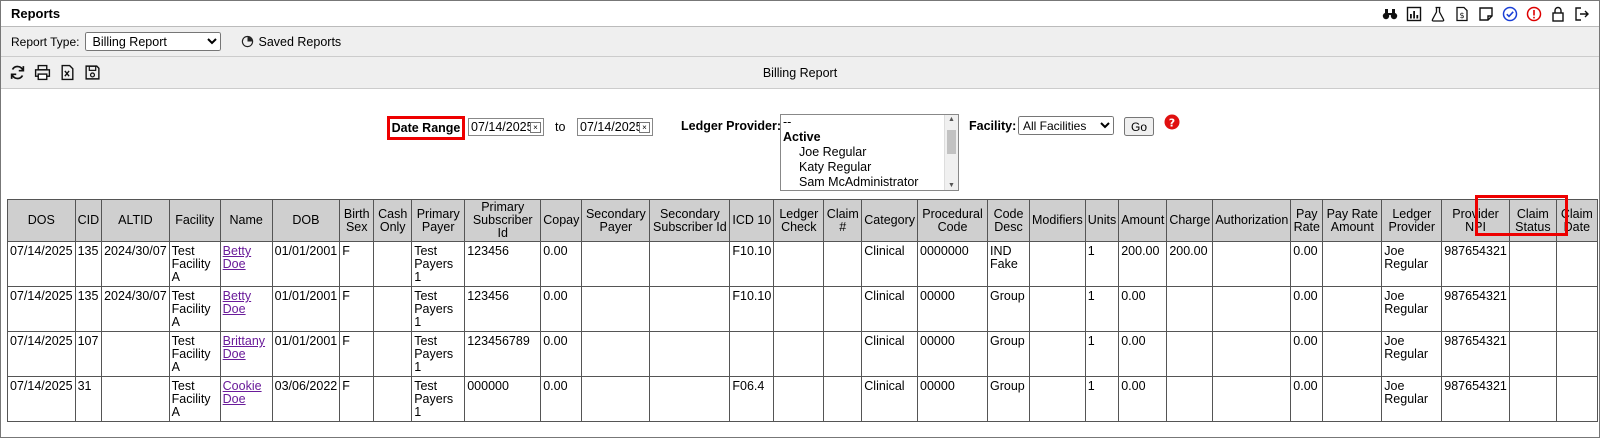 The image size is (1600, 438). I want to click on save-icon, so click(92, 72).